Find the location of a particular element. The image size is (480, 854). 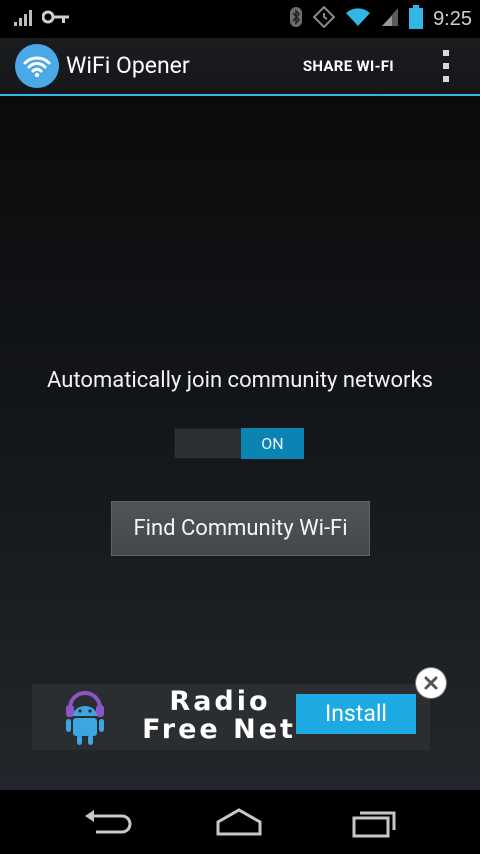

bluetooth-icon is located at coordinates (296, 19).